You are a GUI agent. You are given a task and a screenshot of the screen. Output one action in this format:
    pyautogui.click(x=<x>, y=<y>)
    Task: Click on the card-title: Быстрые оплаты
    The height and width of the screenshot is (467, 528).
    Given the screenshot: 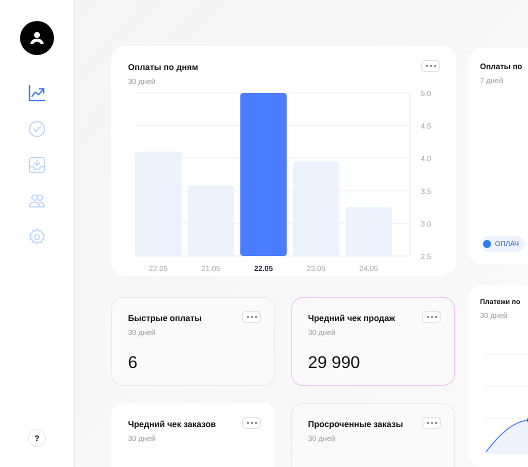 What is the action you would take?
    pyautogui.click(x=165, y=318)
    